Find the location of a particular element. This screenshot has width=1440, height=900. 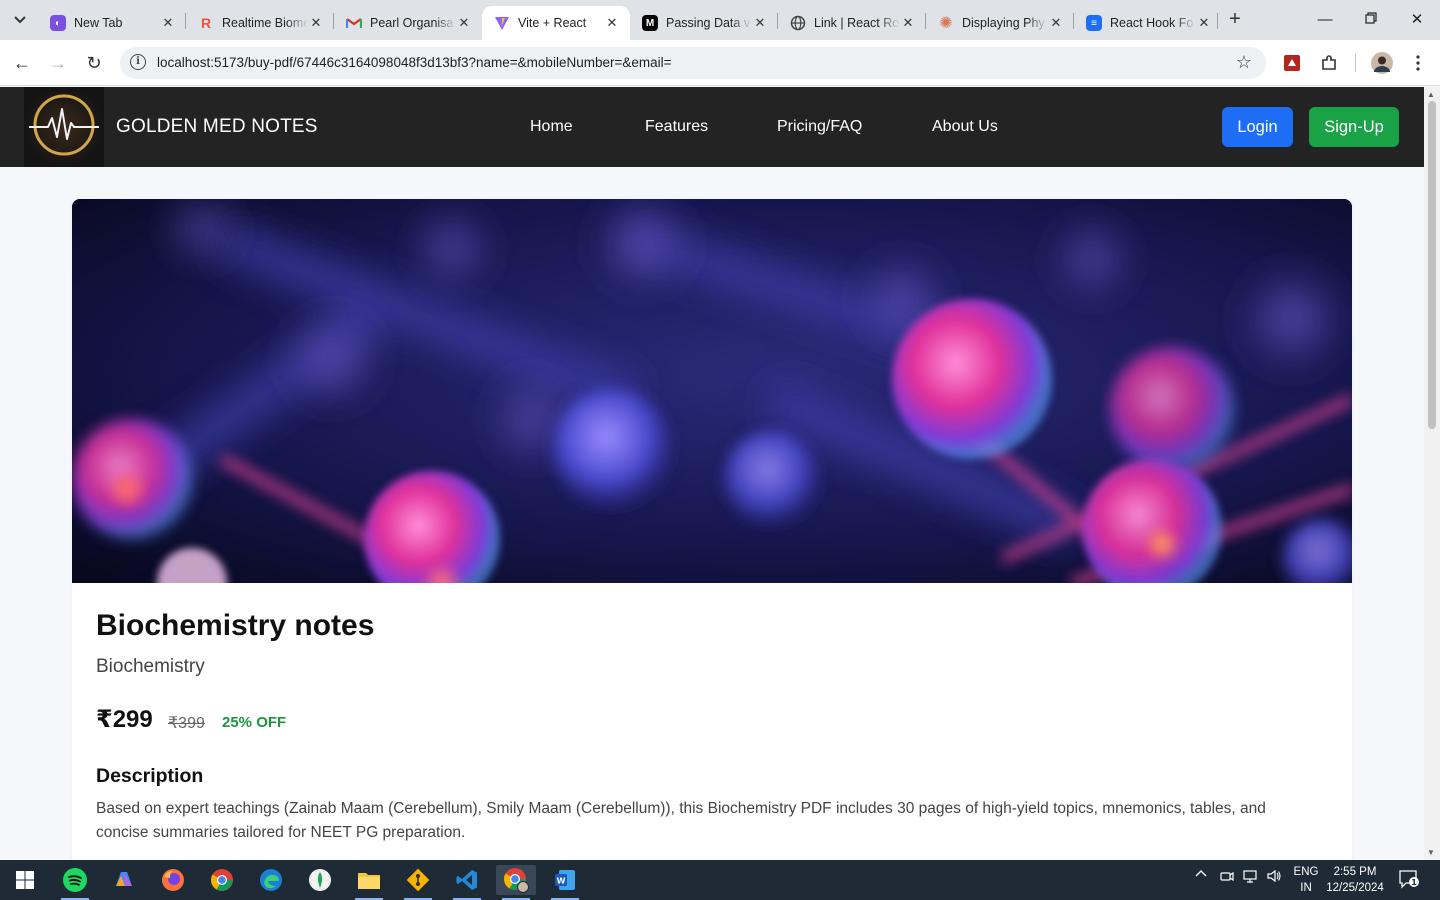

site-logo is located at coordinates (64, 127).